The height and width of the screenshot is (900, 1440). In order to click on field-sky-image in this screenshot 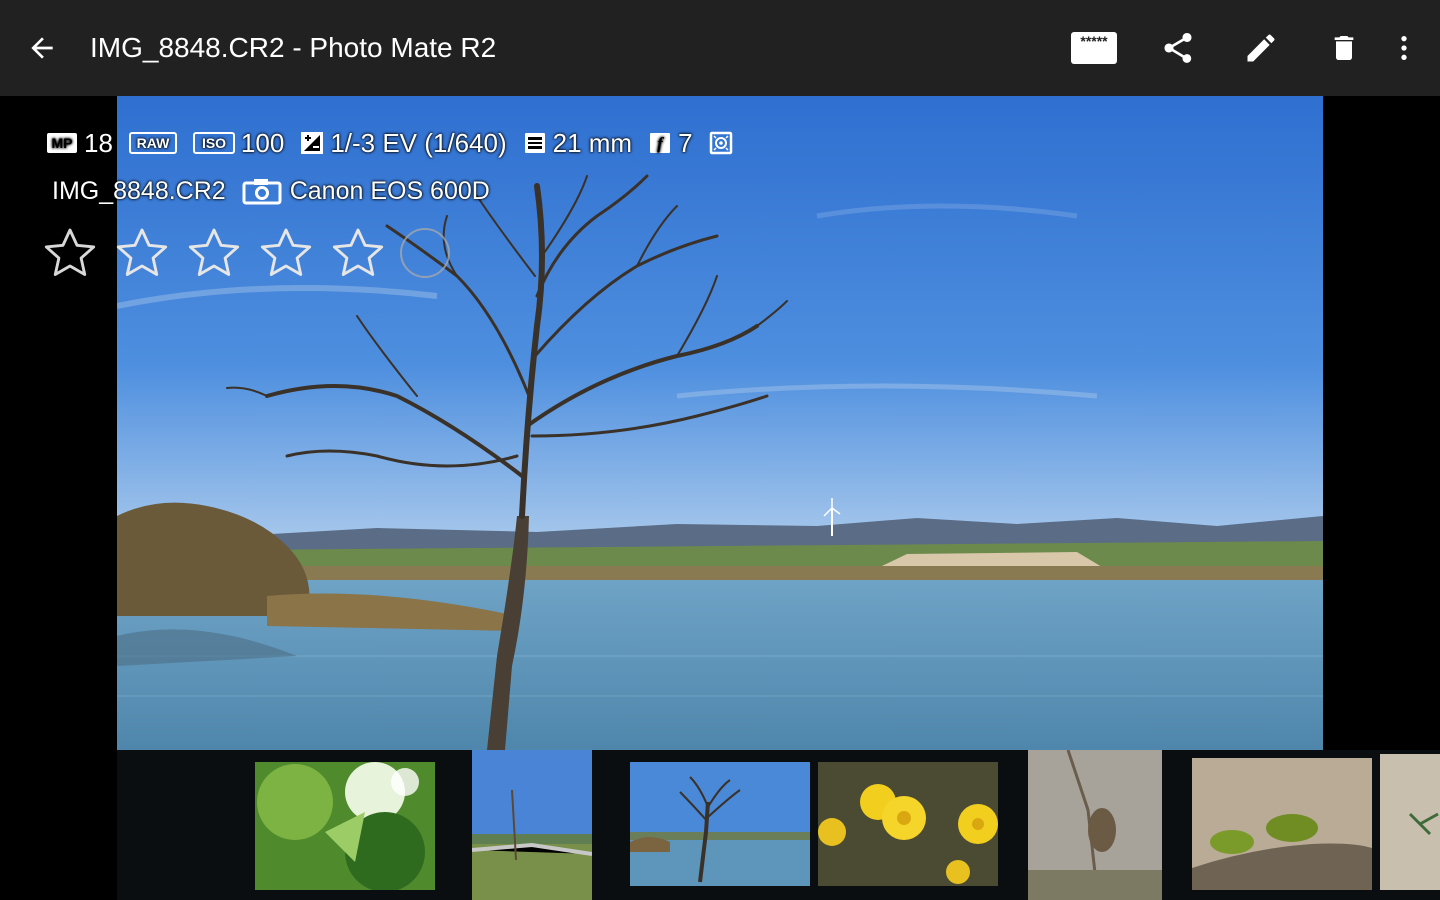, I will do `click(532, 825)`.